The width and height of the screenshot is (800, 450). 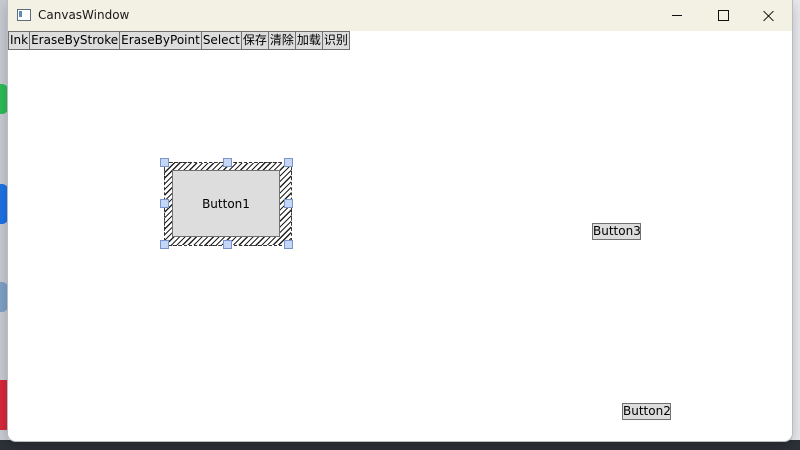 I want to click on title-bar: CanvasWindow, so click(x=400, y=15).